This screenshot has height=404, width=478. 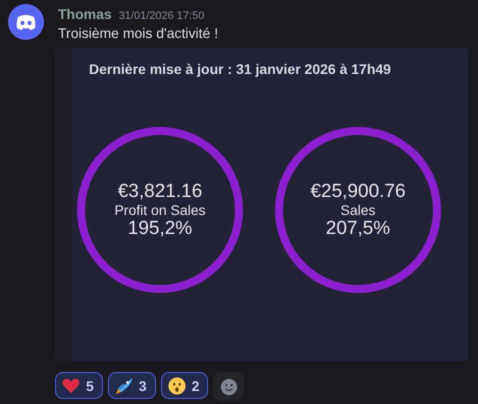 I want to click on reaction-button: 2, so click(x=184, y=385).